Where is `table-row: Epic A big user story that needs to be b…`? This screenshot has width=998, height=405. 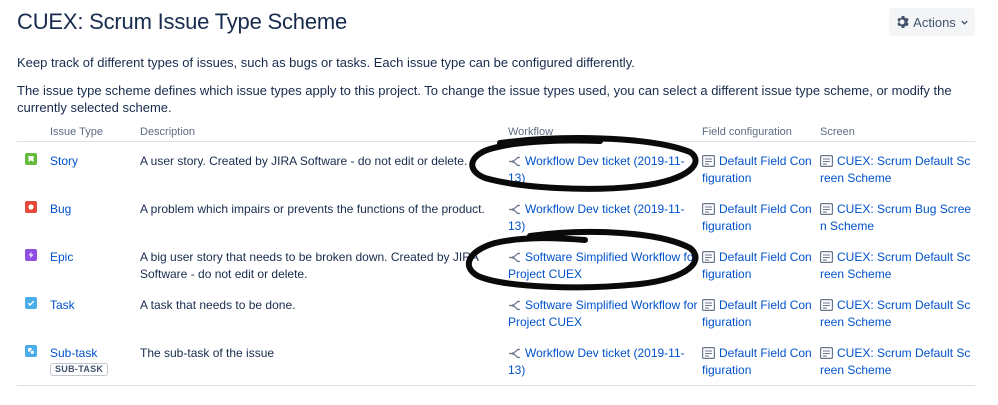 table-row: Epic A big user story that needs to be b… is located at coordinates (499, 270).